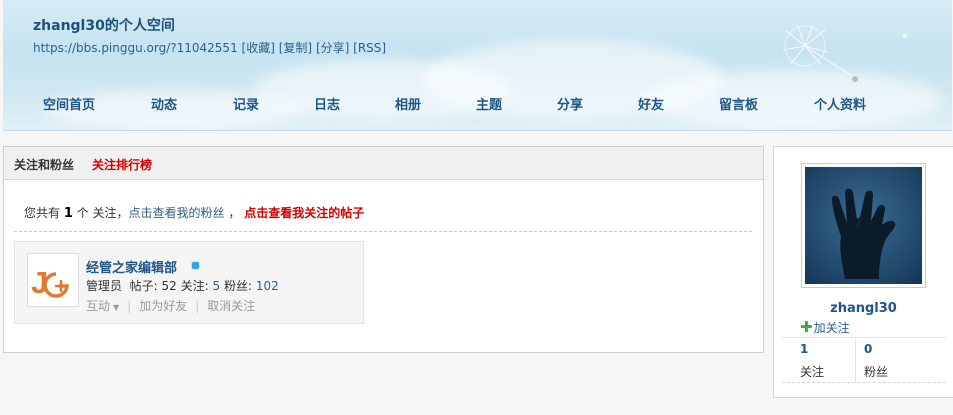  What do you see at coordinates (98, 306) in the screenshot?
I see `interact-label: 互动` at bounding box center [98, 306].